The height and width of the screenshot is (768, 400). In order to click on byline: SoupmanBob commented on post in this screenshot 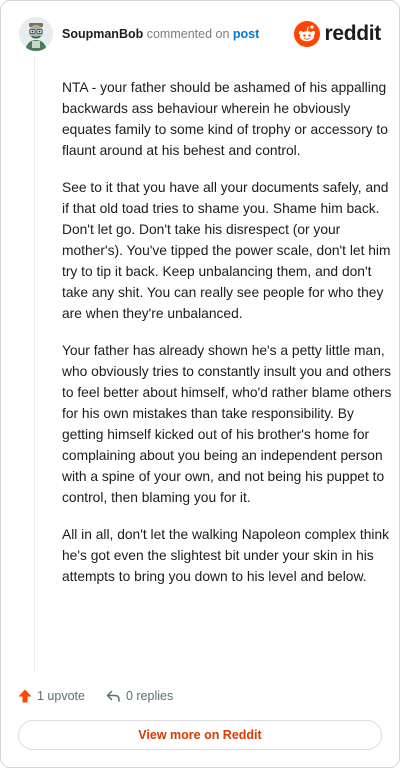, I will do `click(160, 34)`.